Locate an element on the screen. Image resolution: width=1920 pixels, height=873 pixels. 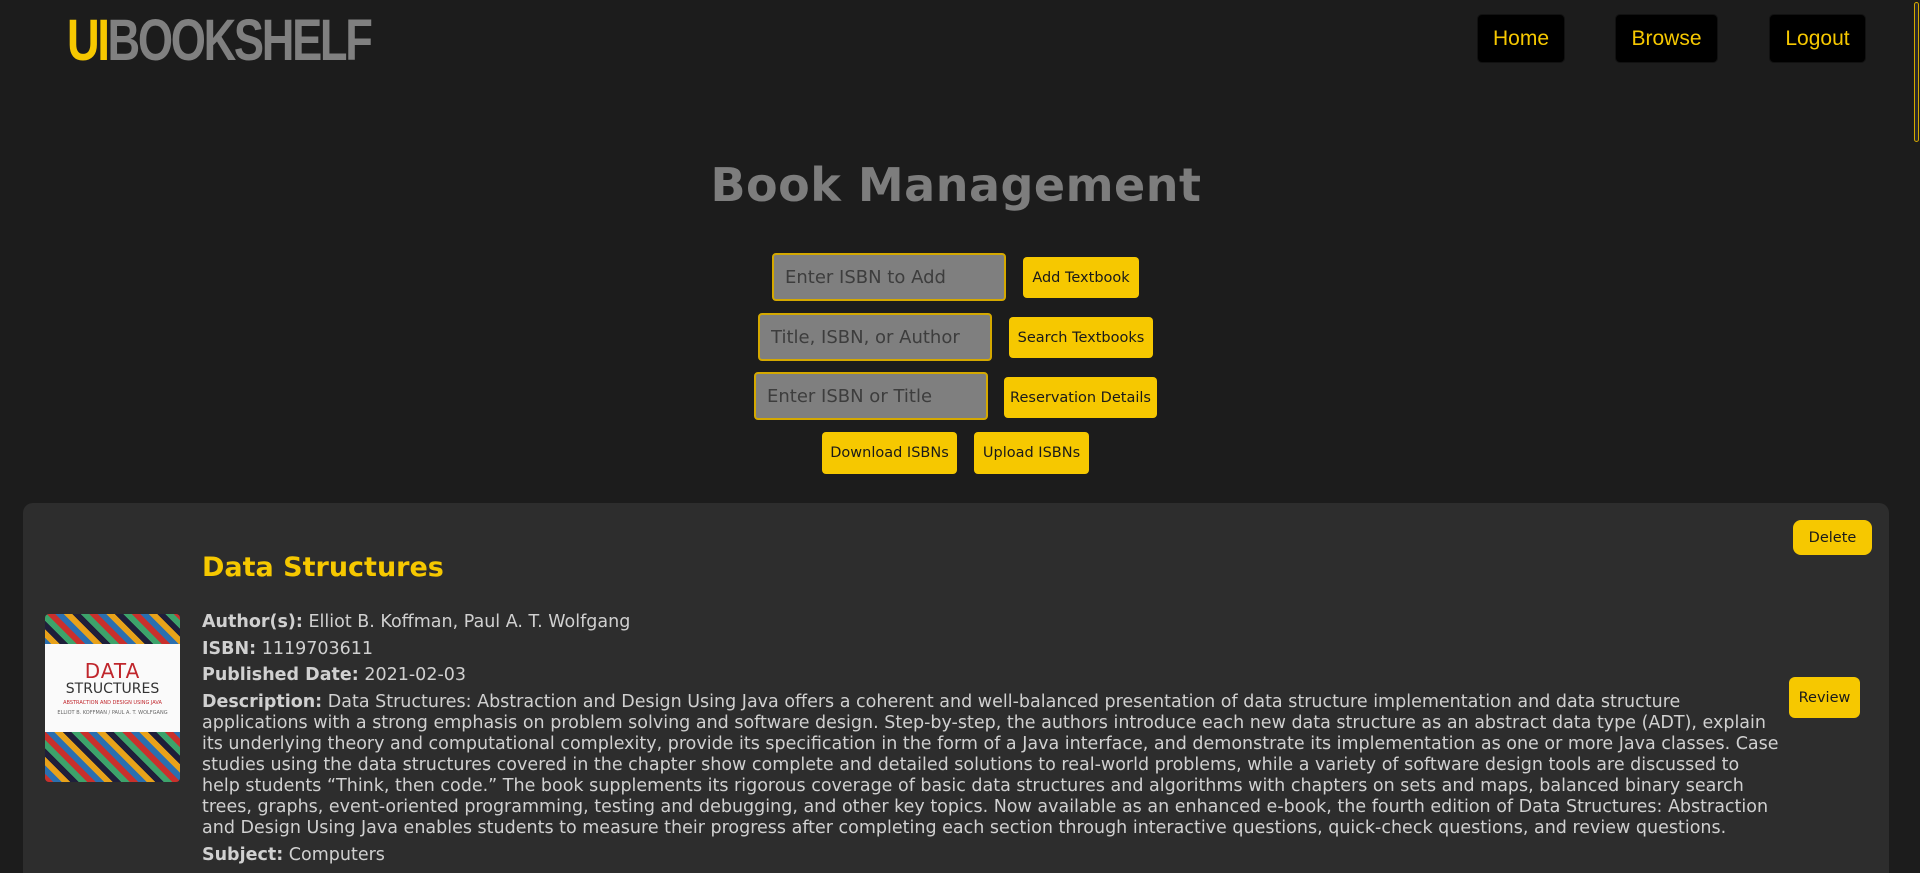
book-isbn: ISBN: 1119703611 is located at coordinates (287, 649).